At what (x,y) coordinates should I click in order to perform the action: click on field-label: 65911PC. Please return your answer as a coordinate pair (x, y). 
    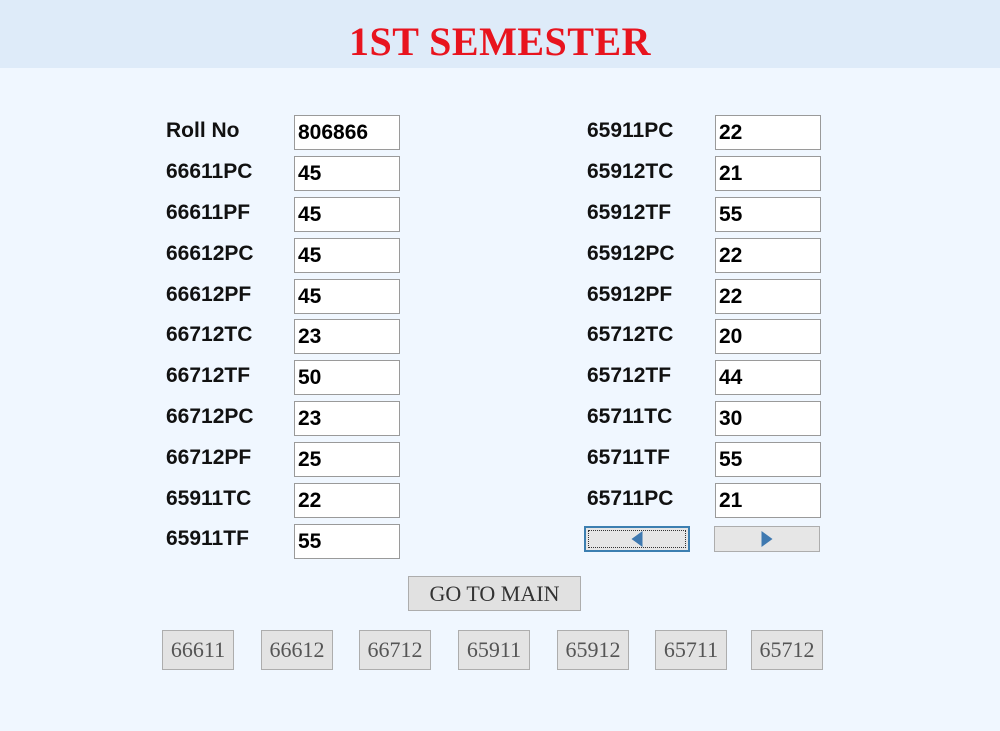
    Looking at the image, I should click on (630, 130).